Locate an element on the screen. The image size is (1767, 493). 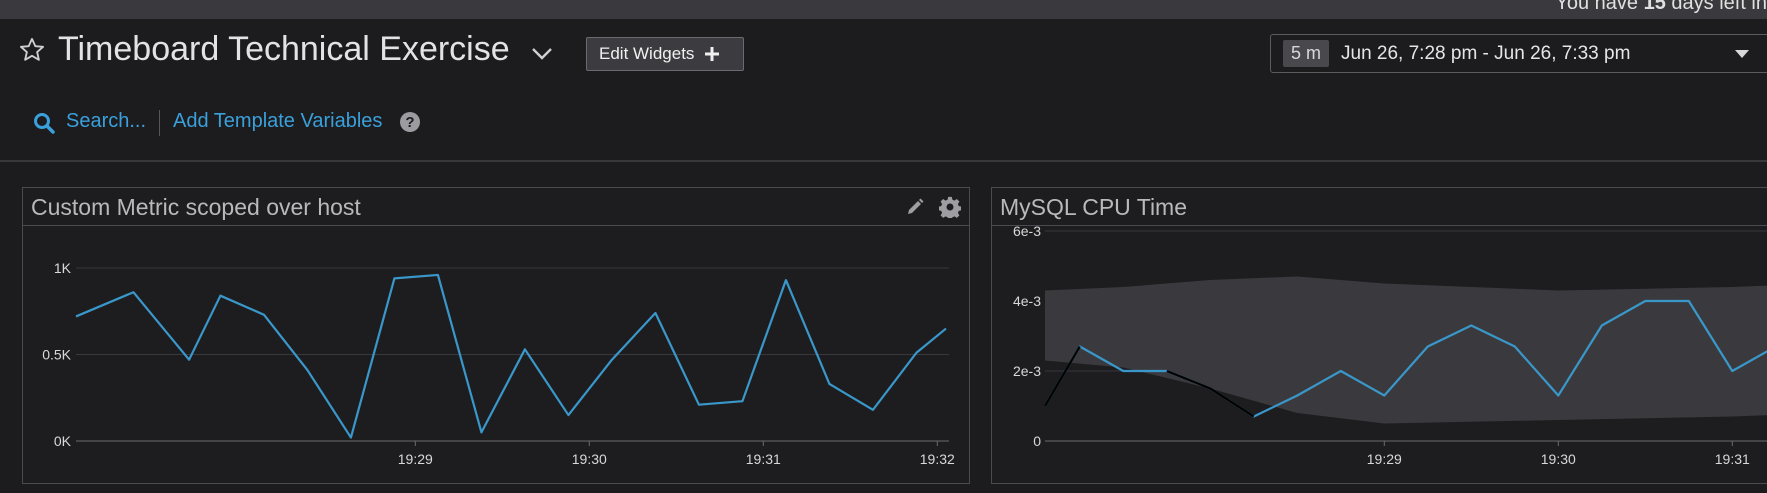
widget-header: MySQL CPU Time is located at coordinates (1379, 207).